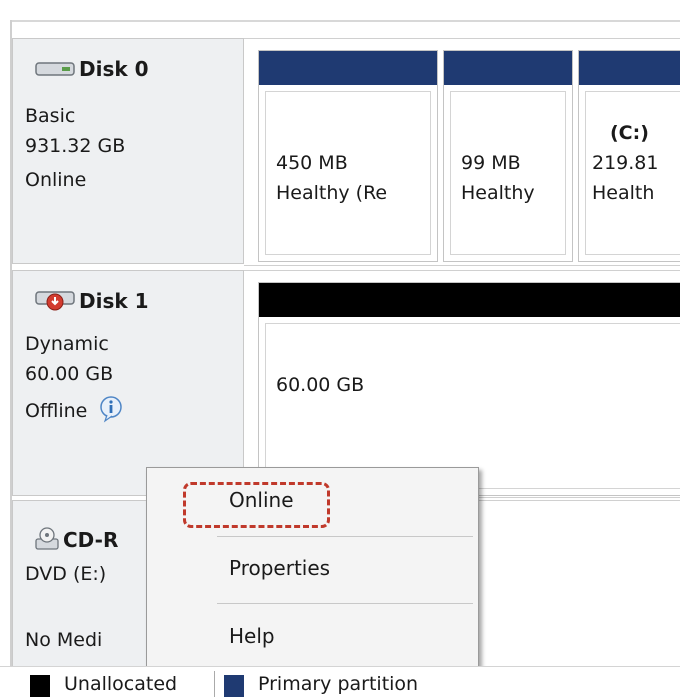 This screenshot has height=700, width=680. Describe the element at coordinates (332, 193) in the screenshot. I see `partition-status: Healthy (Re` at that location.